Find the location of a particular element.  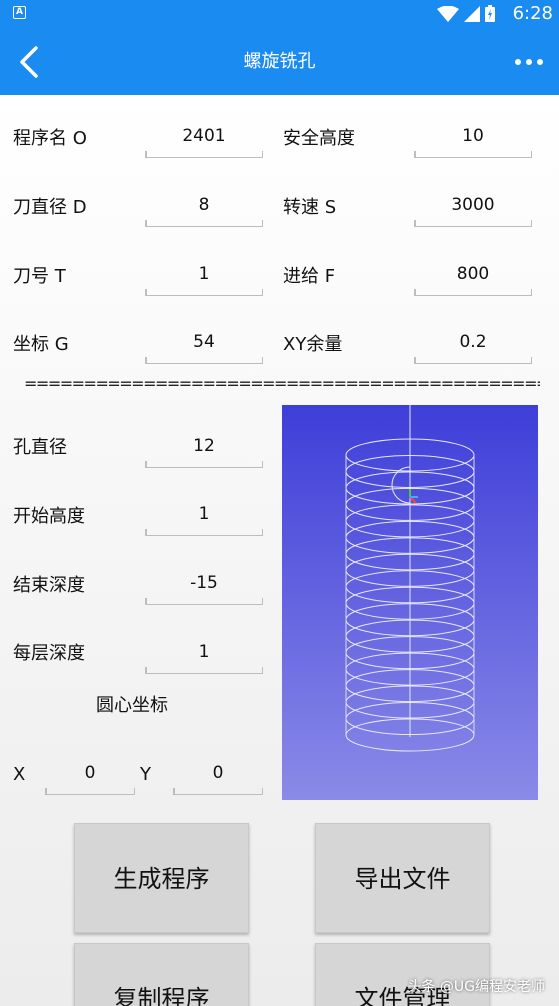

start-height-label: 开始高度 is located at coordinates (49, 516).